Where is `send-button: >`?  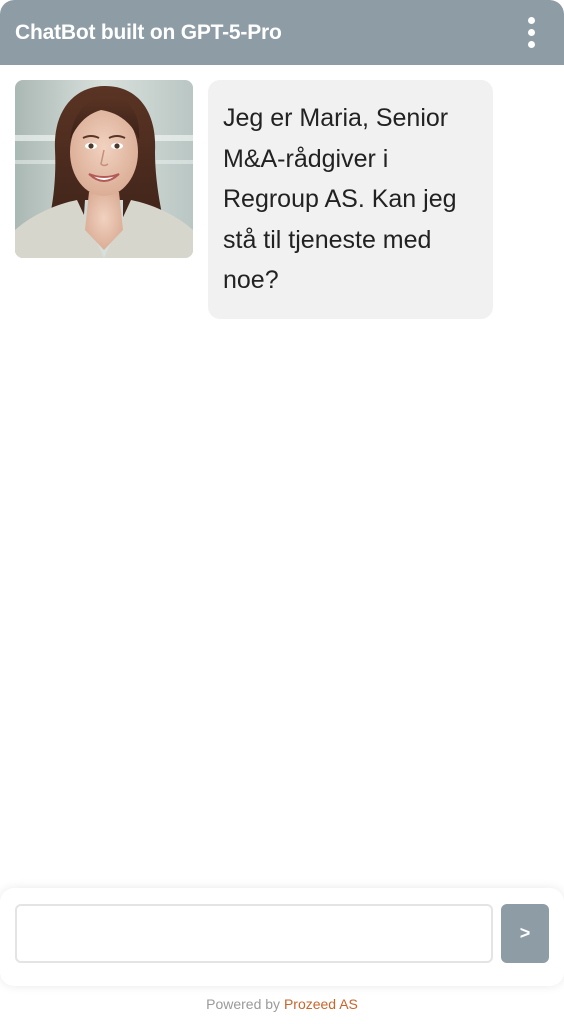 send-button: > is located at coordinates (525, 933).